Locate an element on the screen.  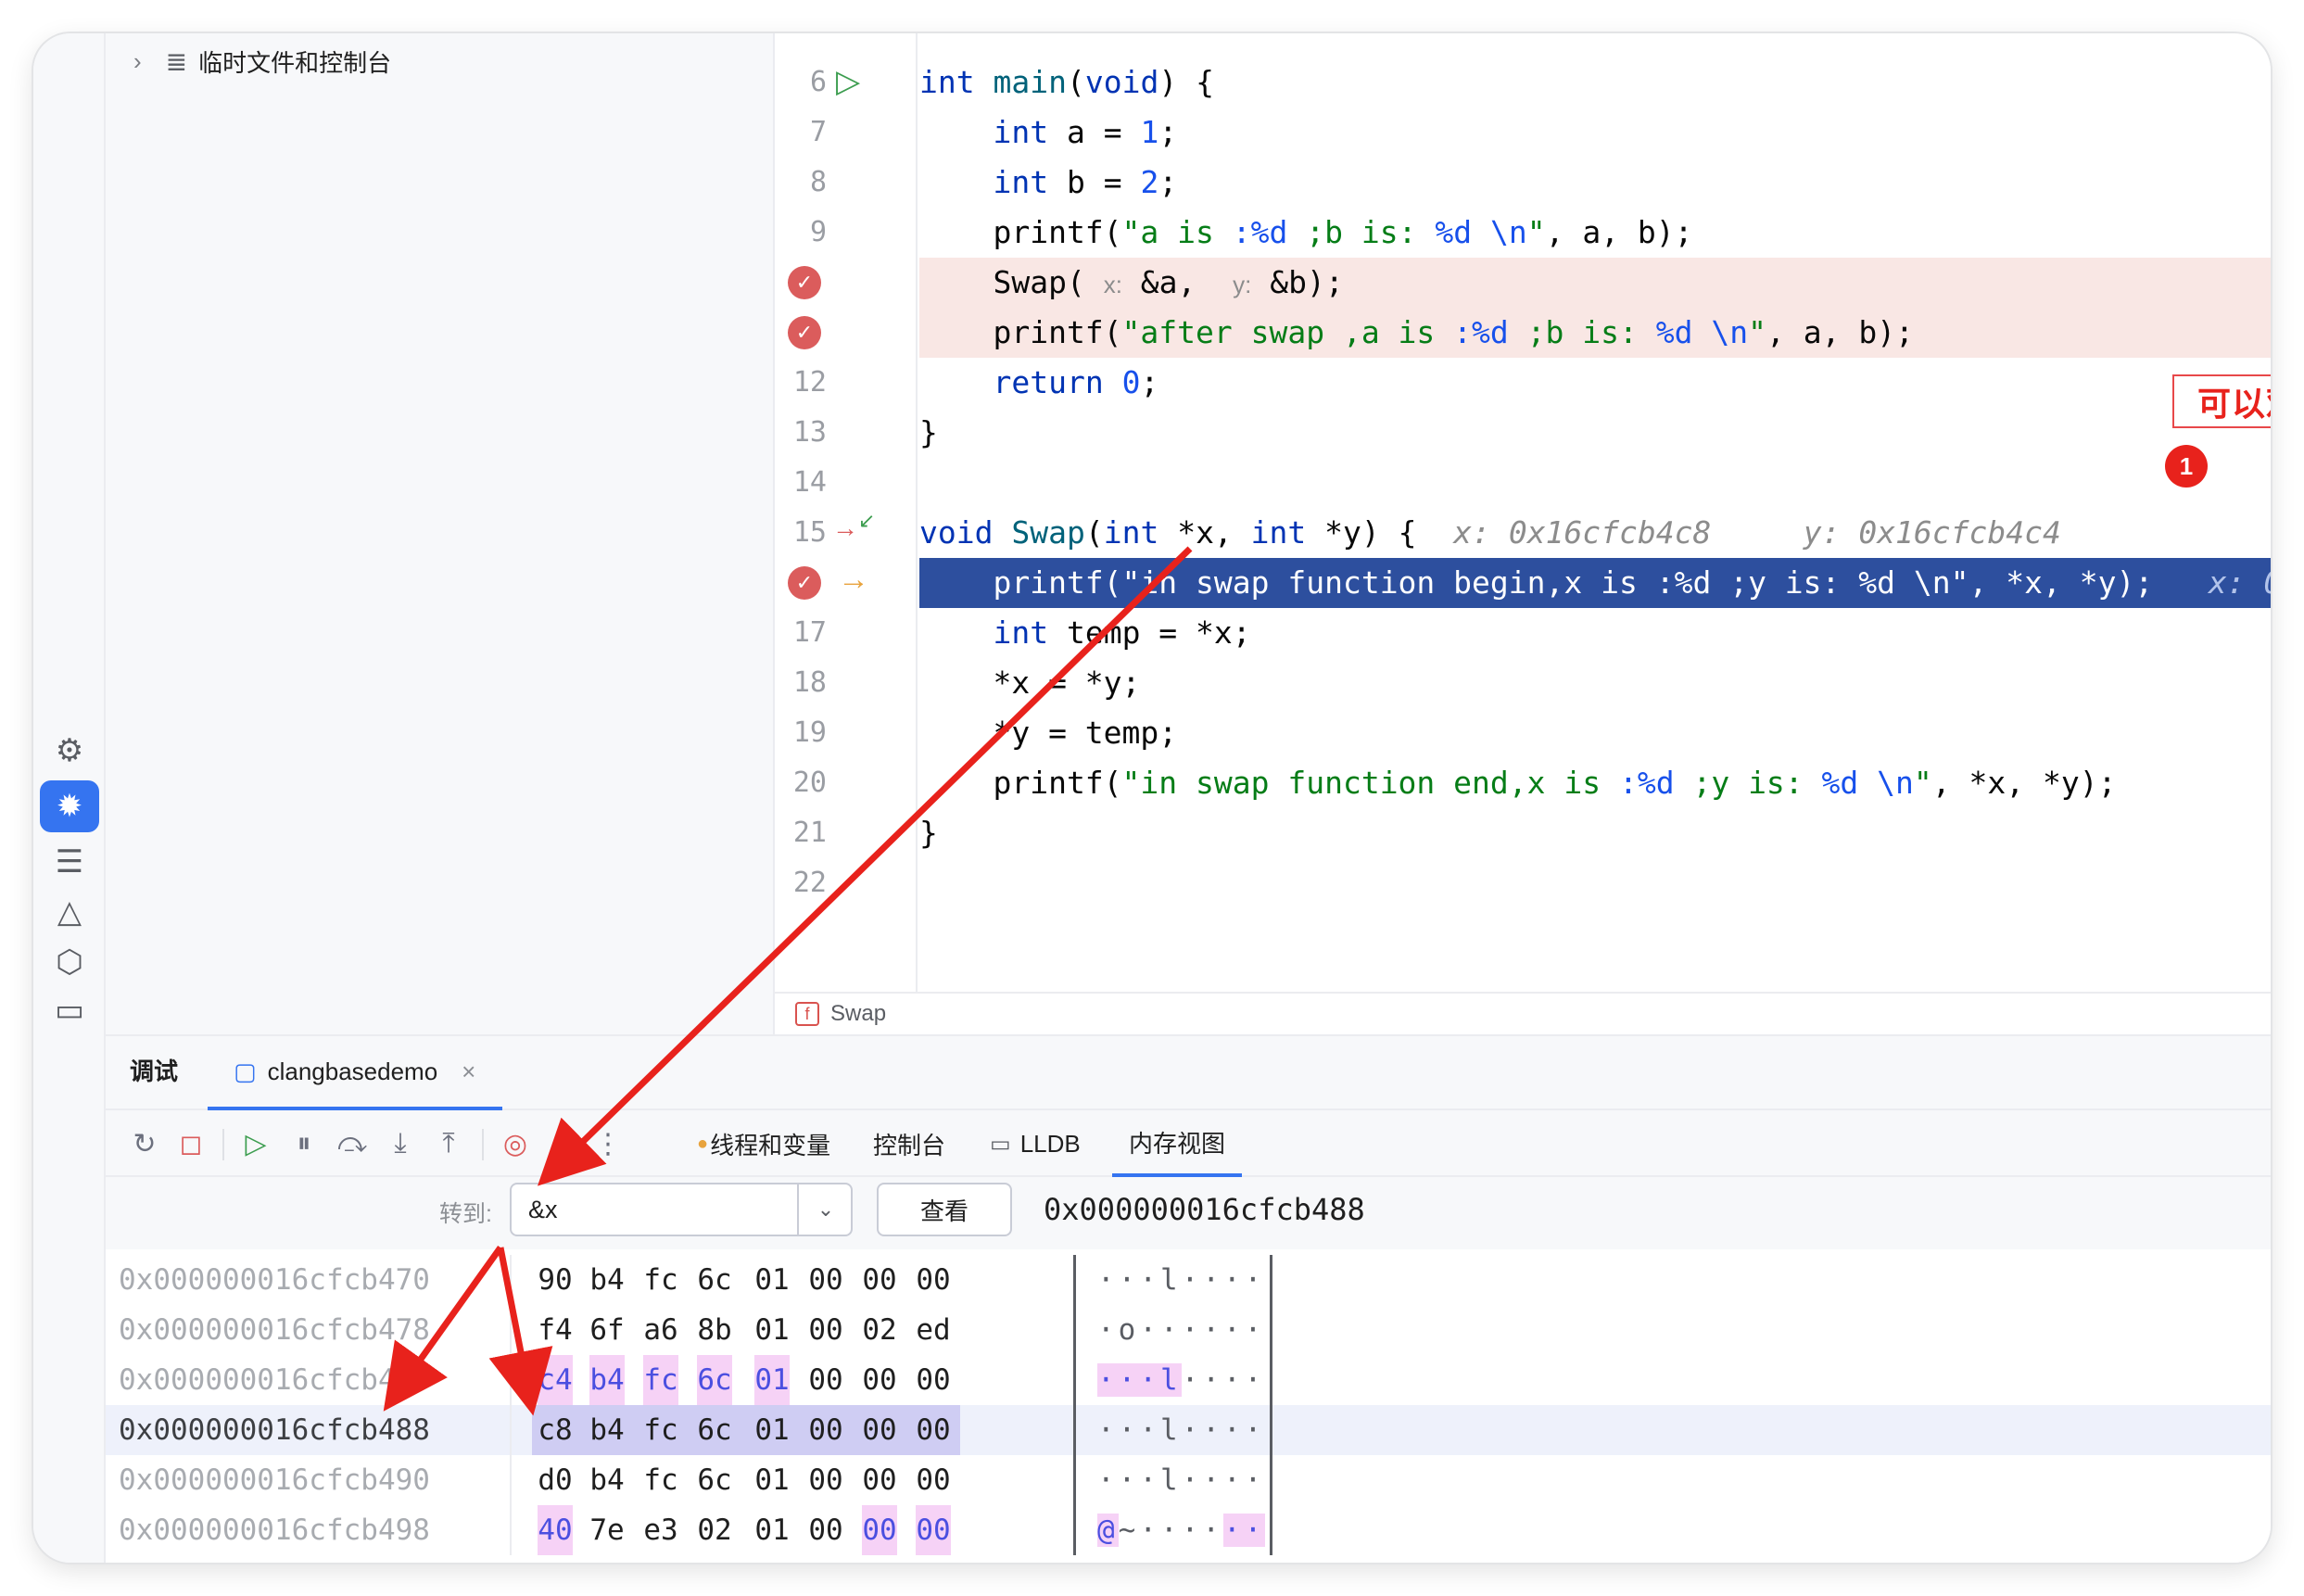
problems-icon: △ is located at coordinates (69, 912).